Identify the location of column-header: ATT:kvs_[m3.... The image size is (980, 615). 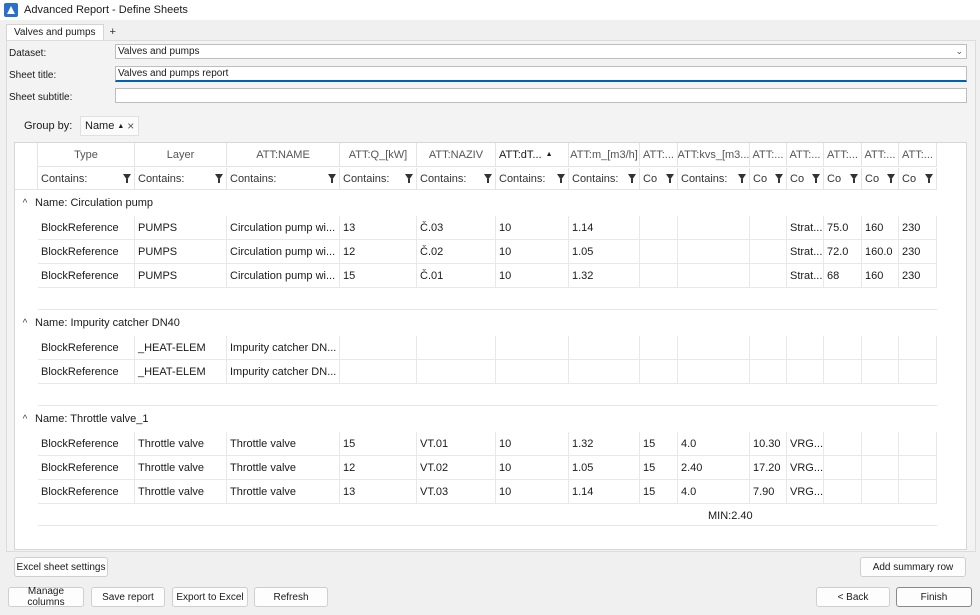
(714, 155).